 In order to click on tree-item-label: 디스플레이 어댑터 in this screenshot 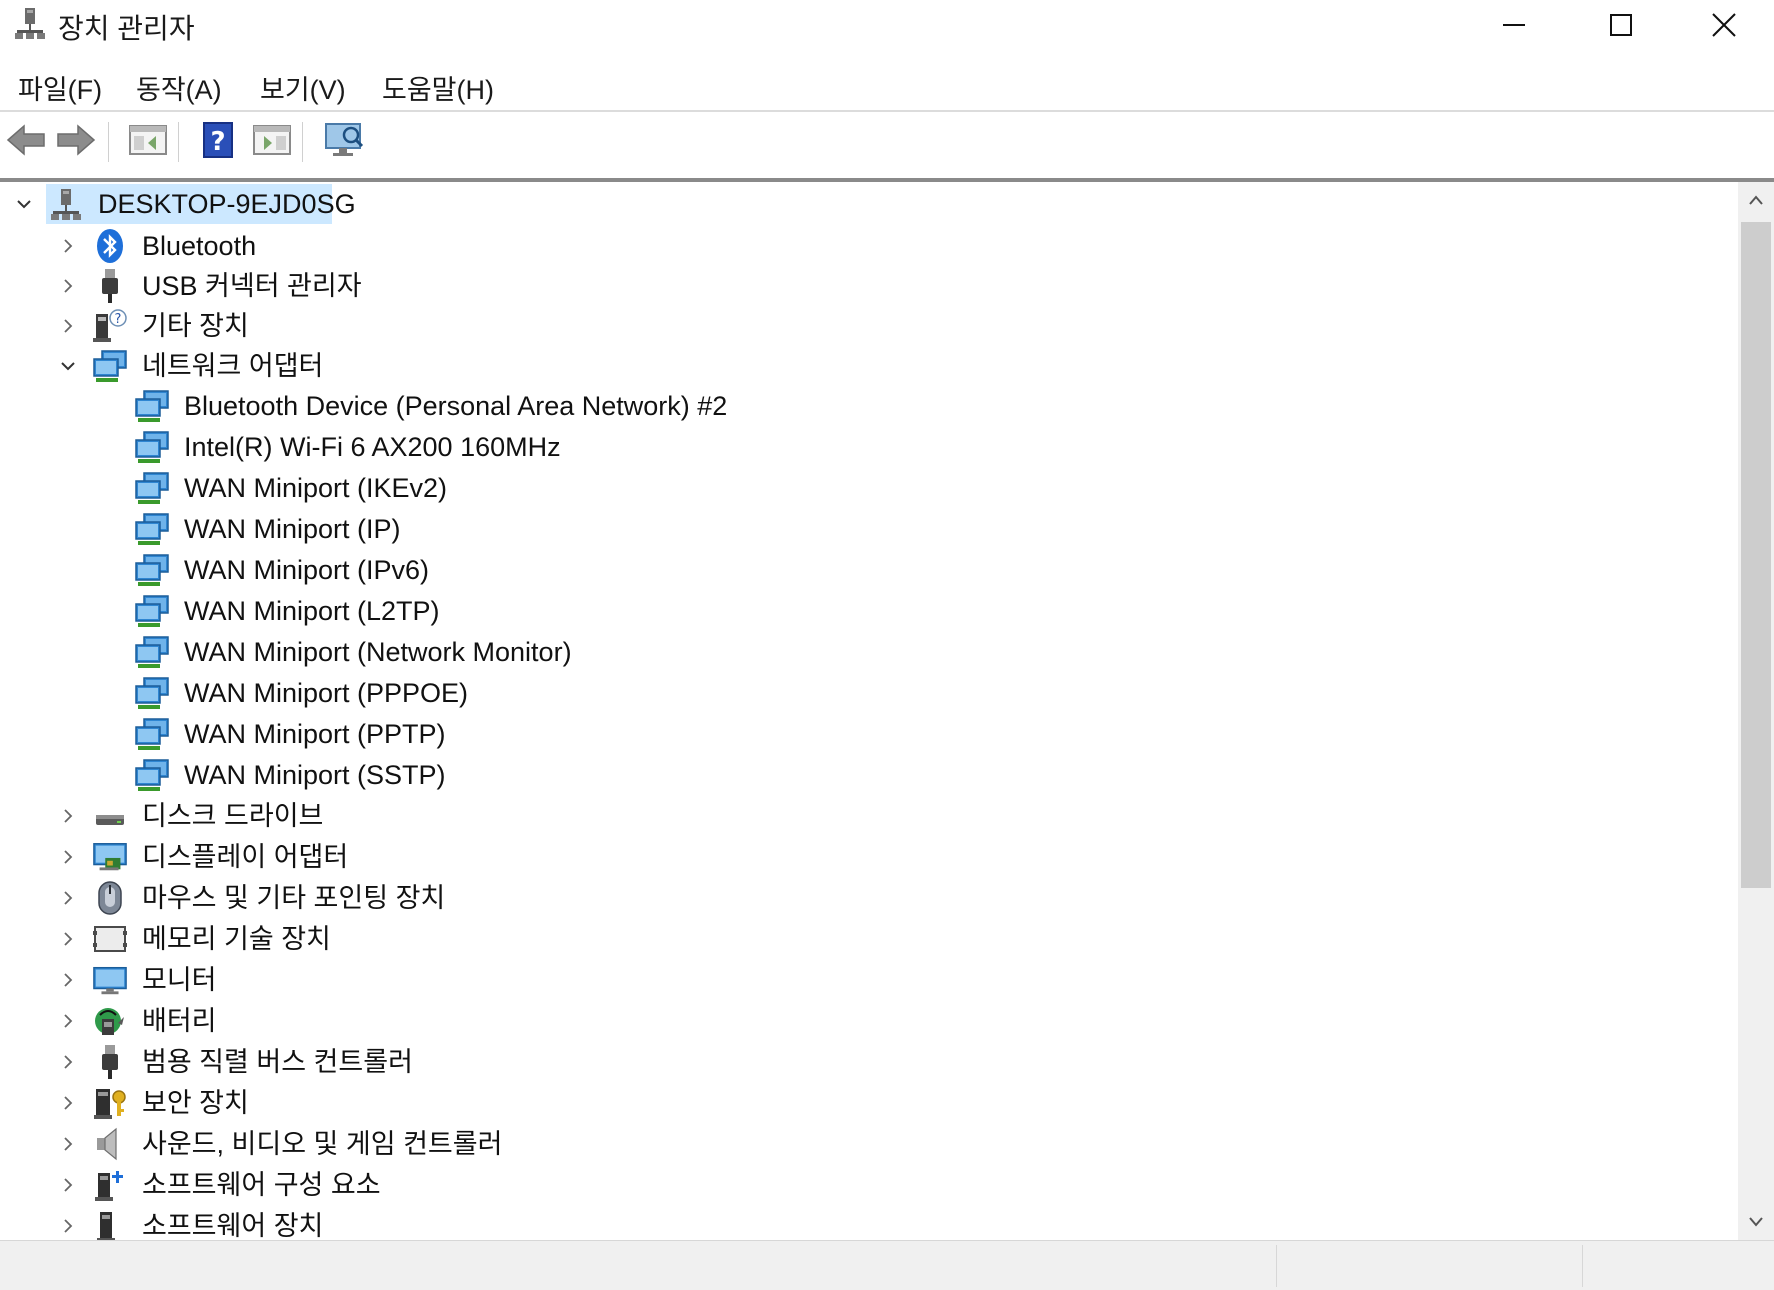, I will do `click(245, 857)`.